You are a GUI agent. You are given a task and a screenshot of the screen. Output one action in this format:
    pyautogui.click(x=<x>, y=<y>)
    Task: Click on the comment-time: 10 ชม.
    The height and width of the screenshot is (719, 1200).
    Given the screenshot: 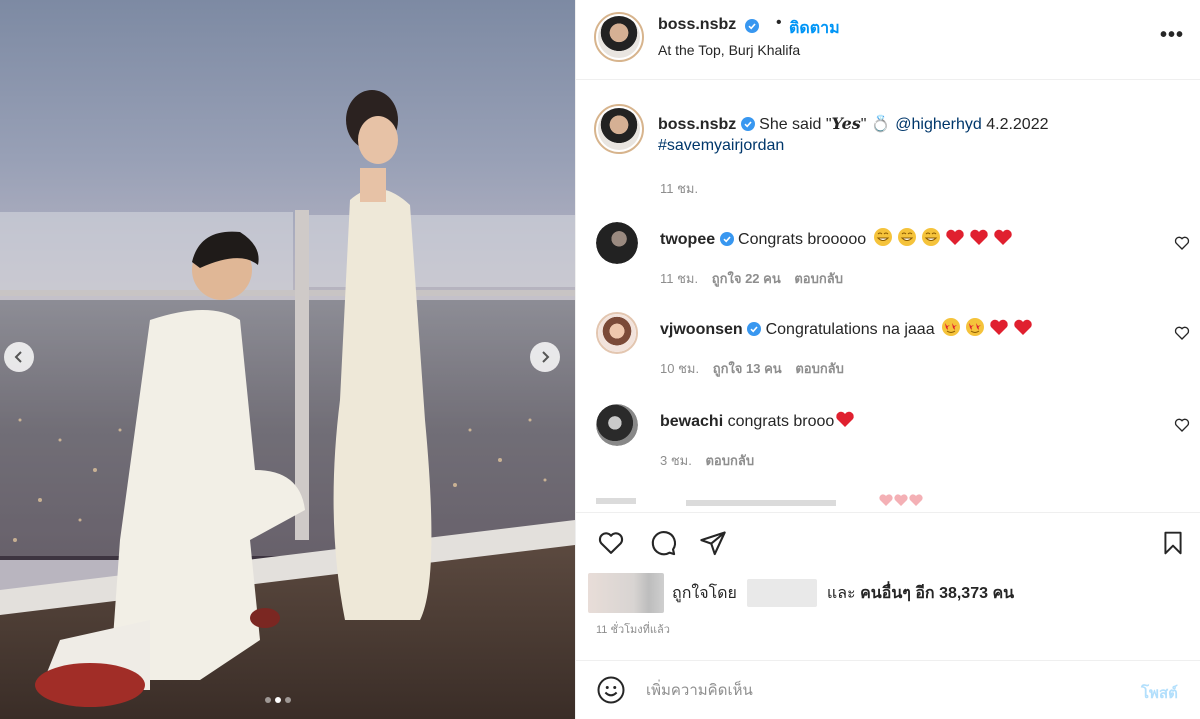 What is the action you would take?
    pyautogui.click(x=679, y=368)
    